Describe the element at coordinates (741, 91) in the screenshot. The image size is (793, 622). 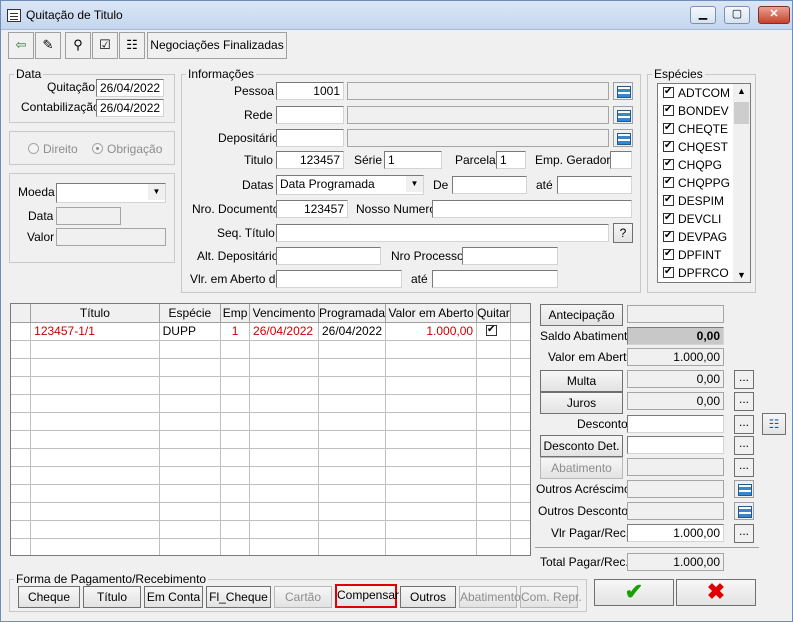
I see `chevron-up-icon: ▲` at that location.